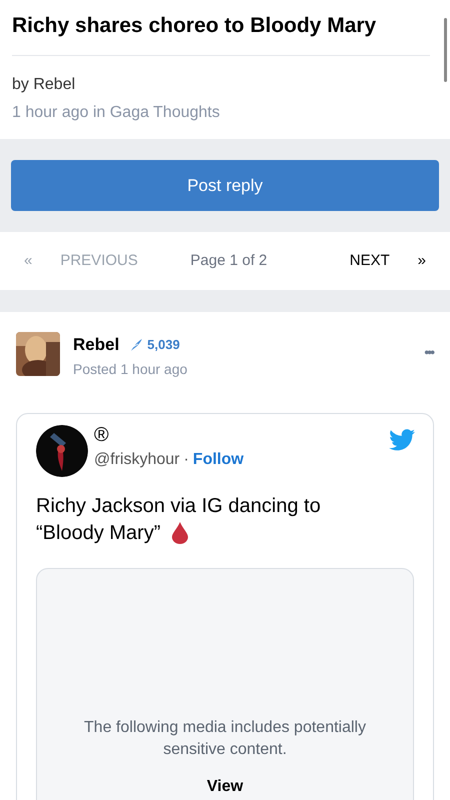 The height and width of the screenshot is (800, 450). What do you see at coordinates (130, 369) in the screenshot?
I see `post-time: Posted 1 hour ago` at bounding box center [130, 369].